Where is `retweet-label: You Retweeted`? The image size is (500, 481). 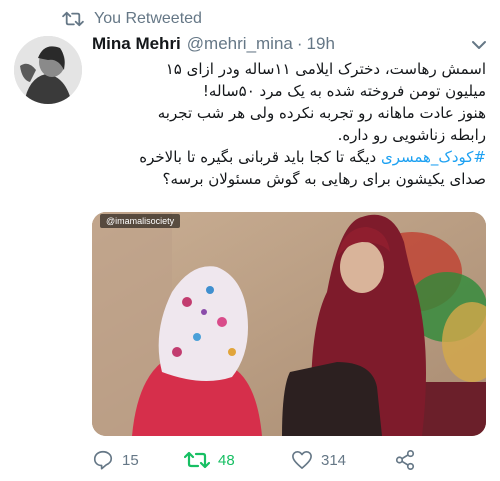 retweet-label: You Retweeted is located at coordinates (148, 18).